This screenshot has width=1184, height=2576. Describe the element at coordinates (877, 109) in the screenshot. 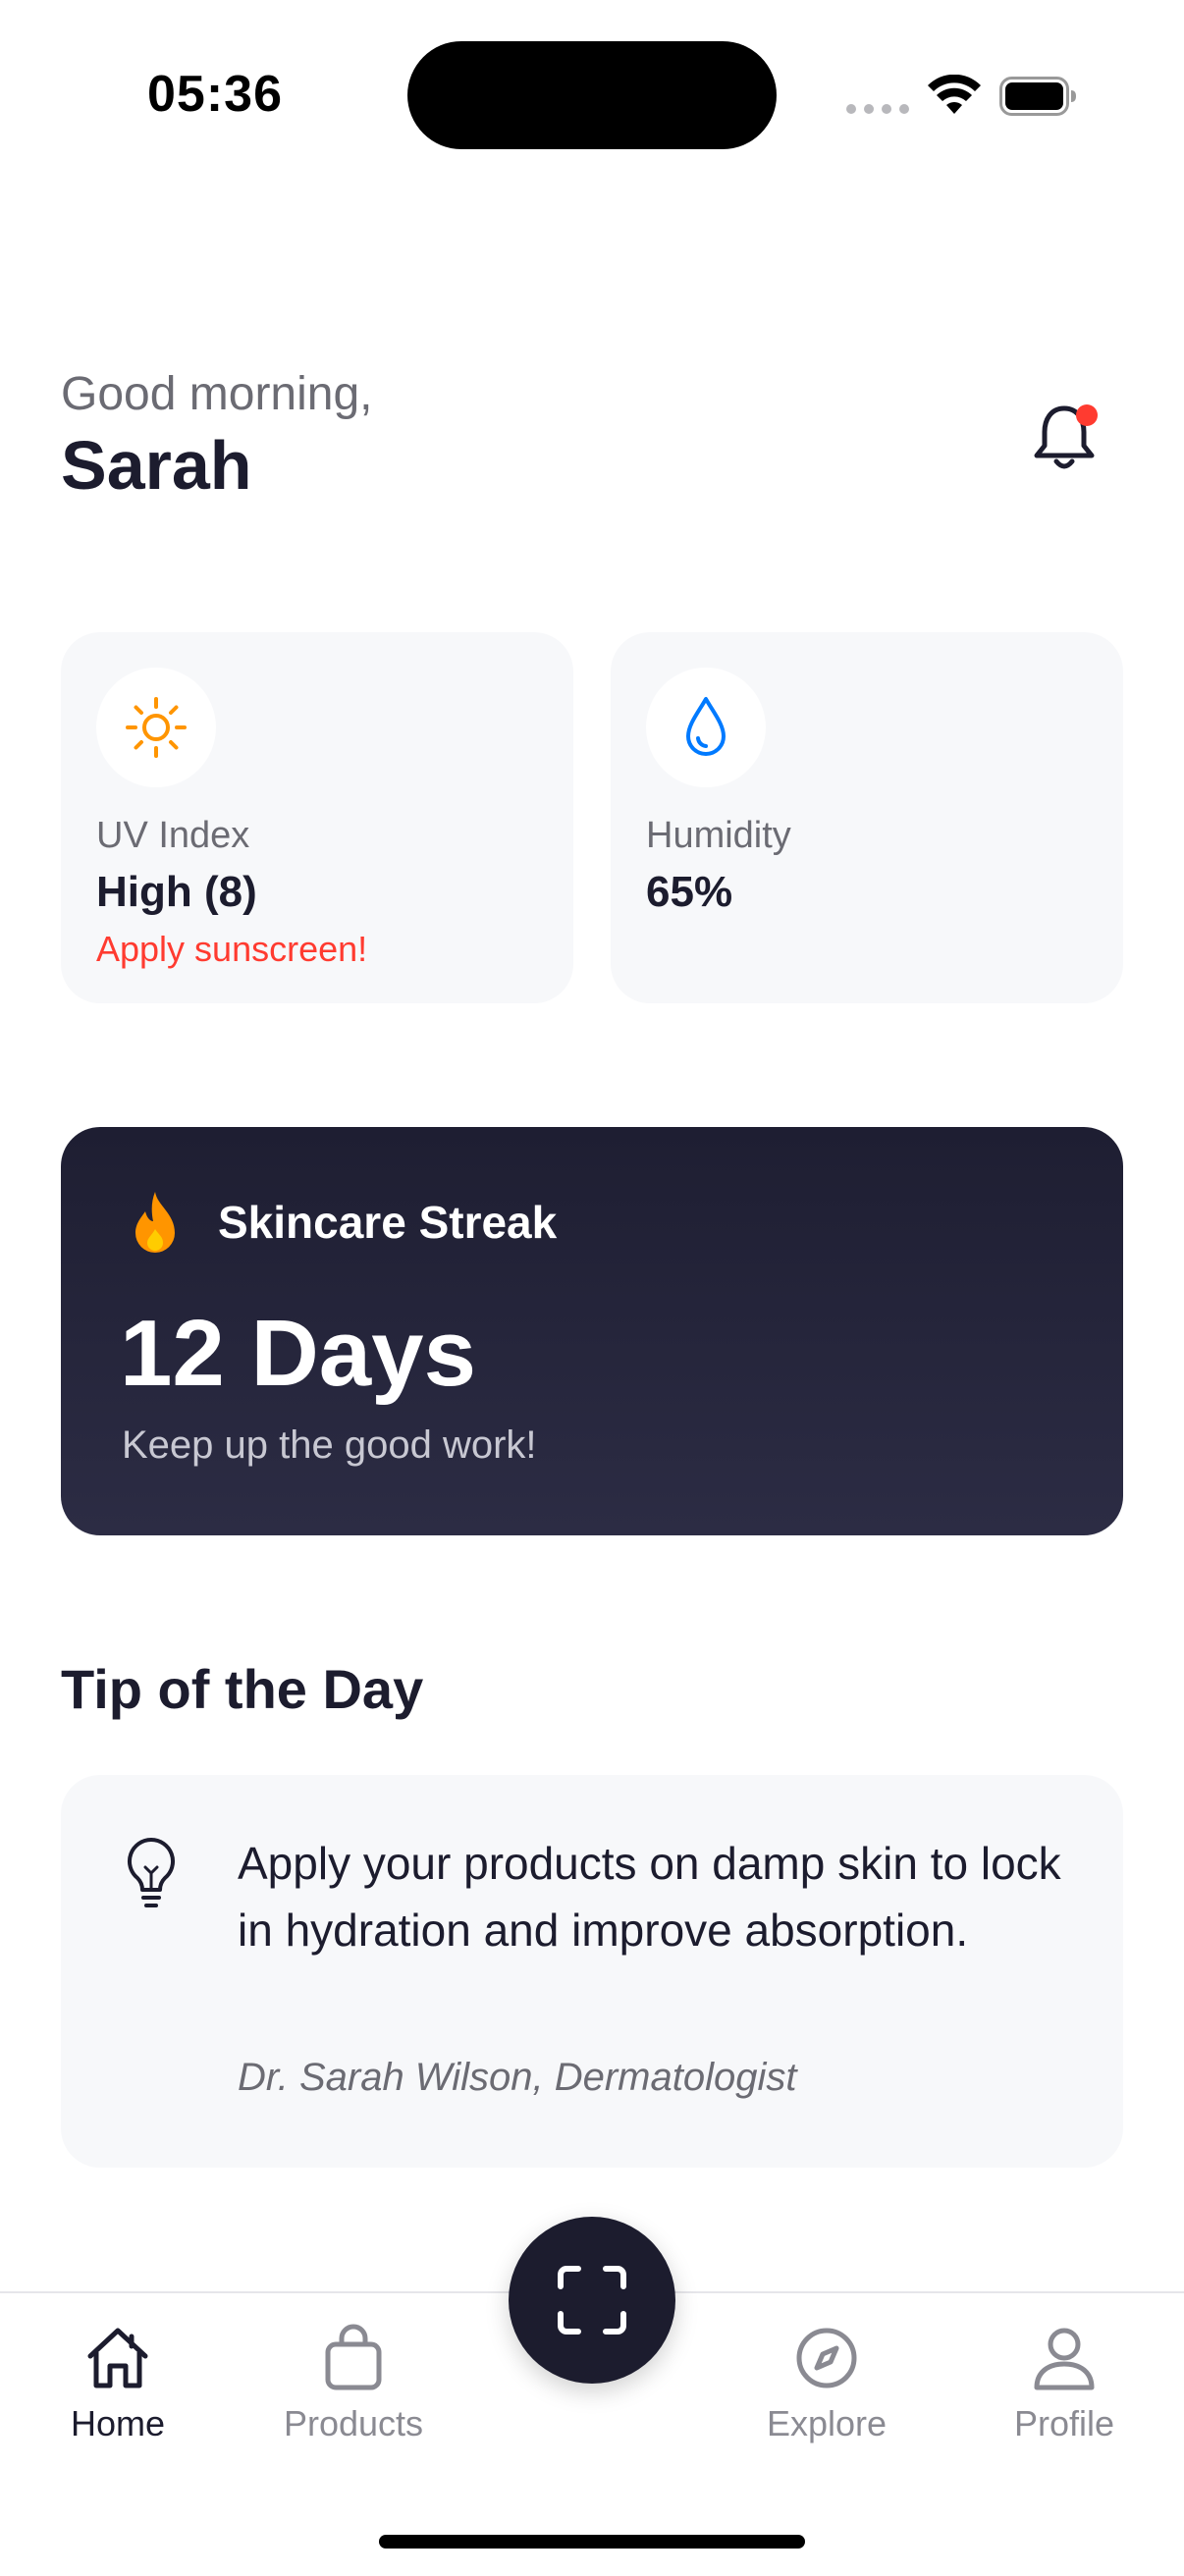

I see `cellular-signal-icon` at that location.